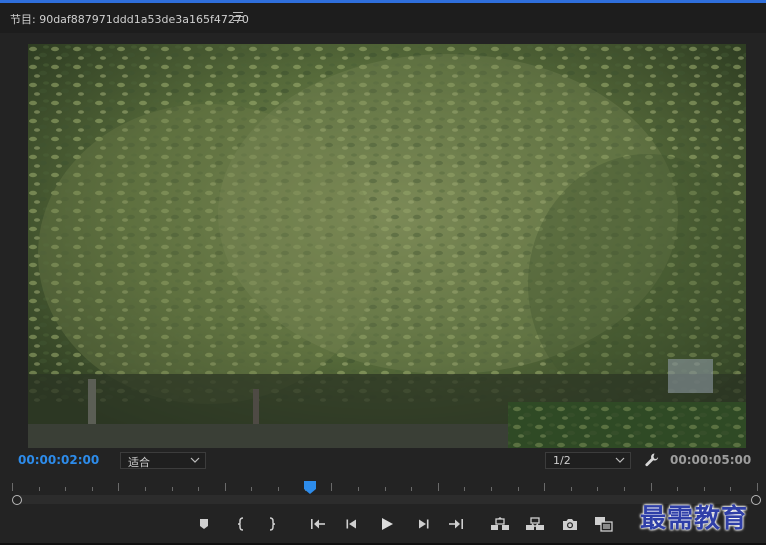  Describe the element at coordinates (310, 488) in the screenshot. I see `playhead-icon` at that location.